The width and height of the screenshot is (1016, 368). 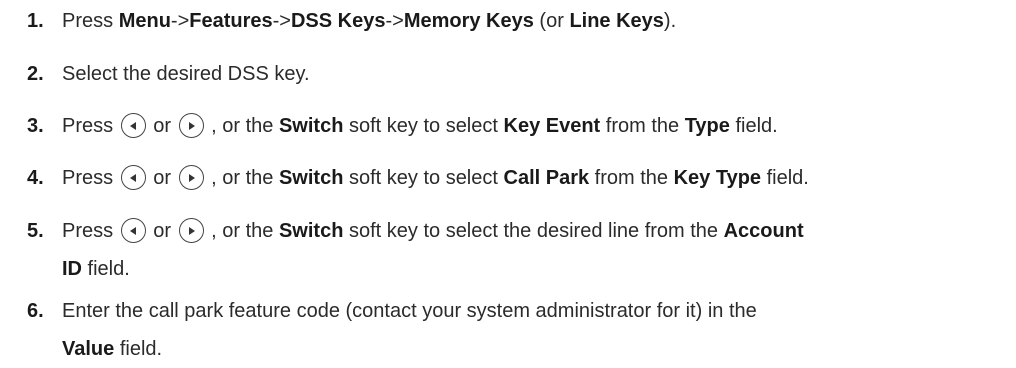 What do you see at coordinates (96, 269) in the screenshot?
I see `step-text-continuation: ID field.` at bounding box center [96, 269].